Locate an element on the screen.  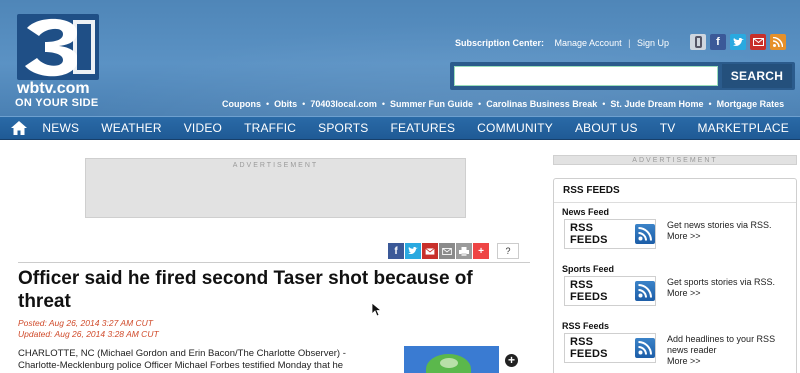
share-print-icon is located at coordinates (464, 251).